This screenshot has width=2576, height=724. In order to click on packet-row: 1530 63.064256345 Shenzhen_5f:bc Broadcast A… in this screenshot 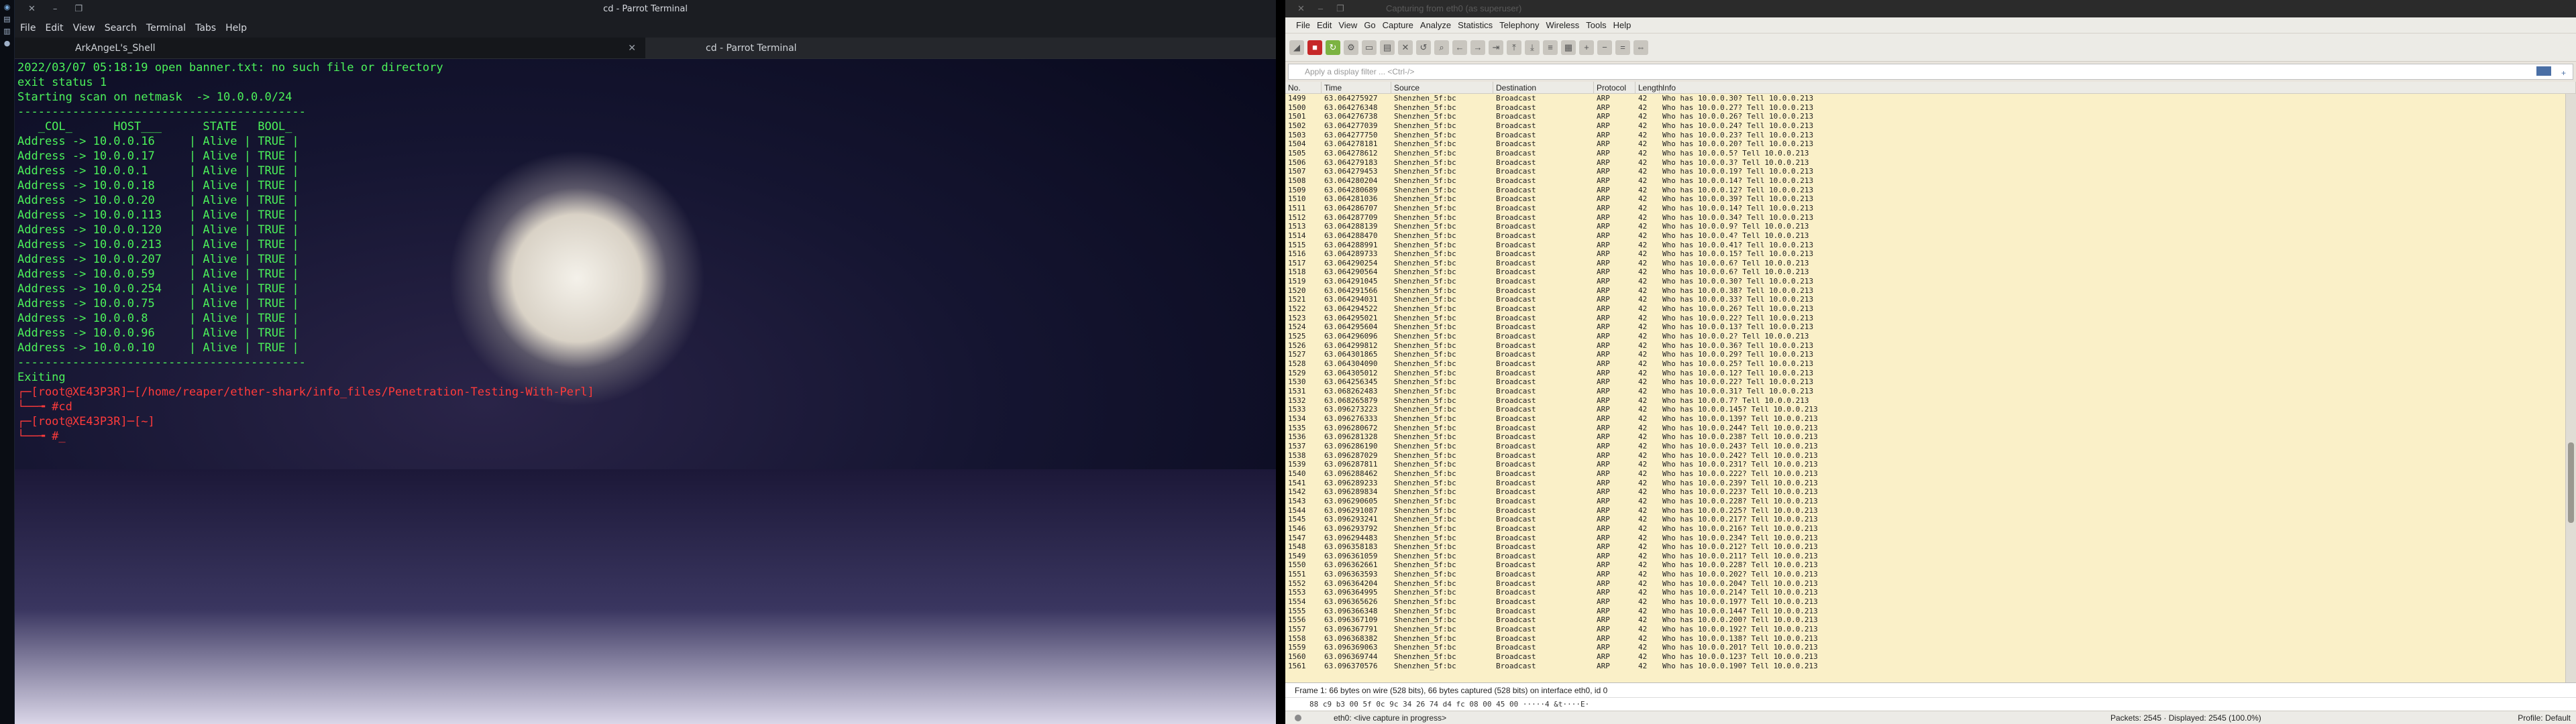, I will do `click(1925, 382)`.